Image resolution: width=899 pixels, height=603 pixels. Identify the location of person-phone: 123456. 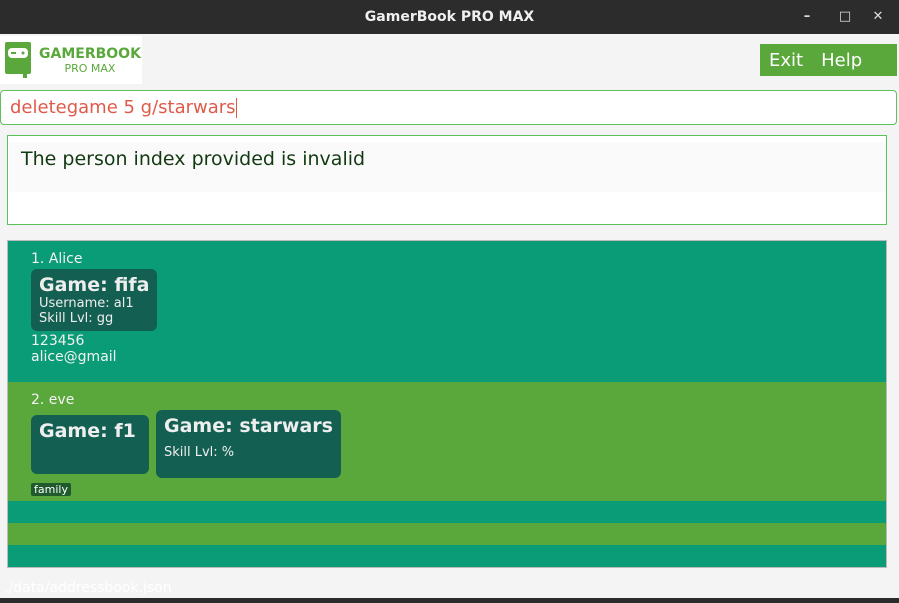
(58, 341).